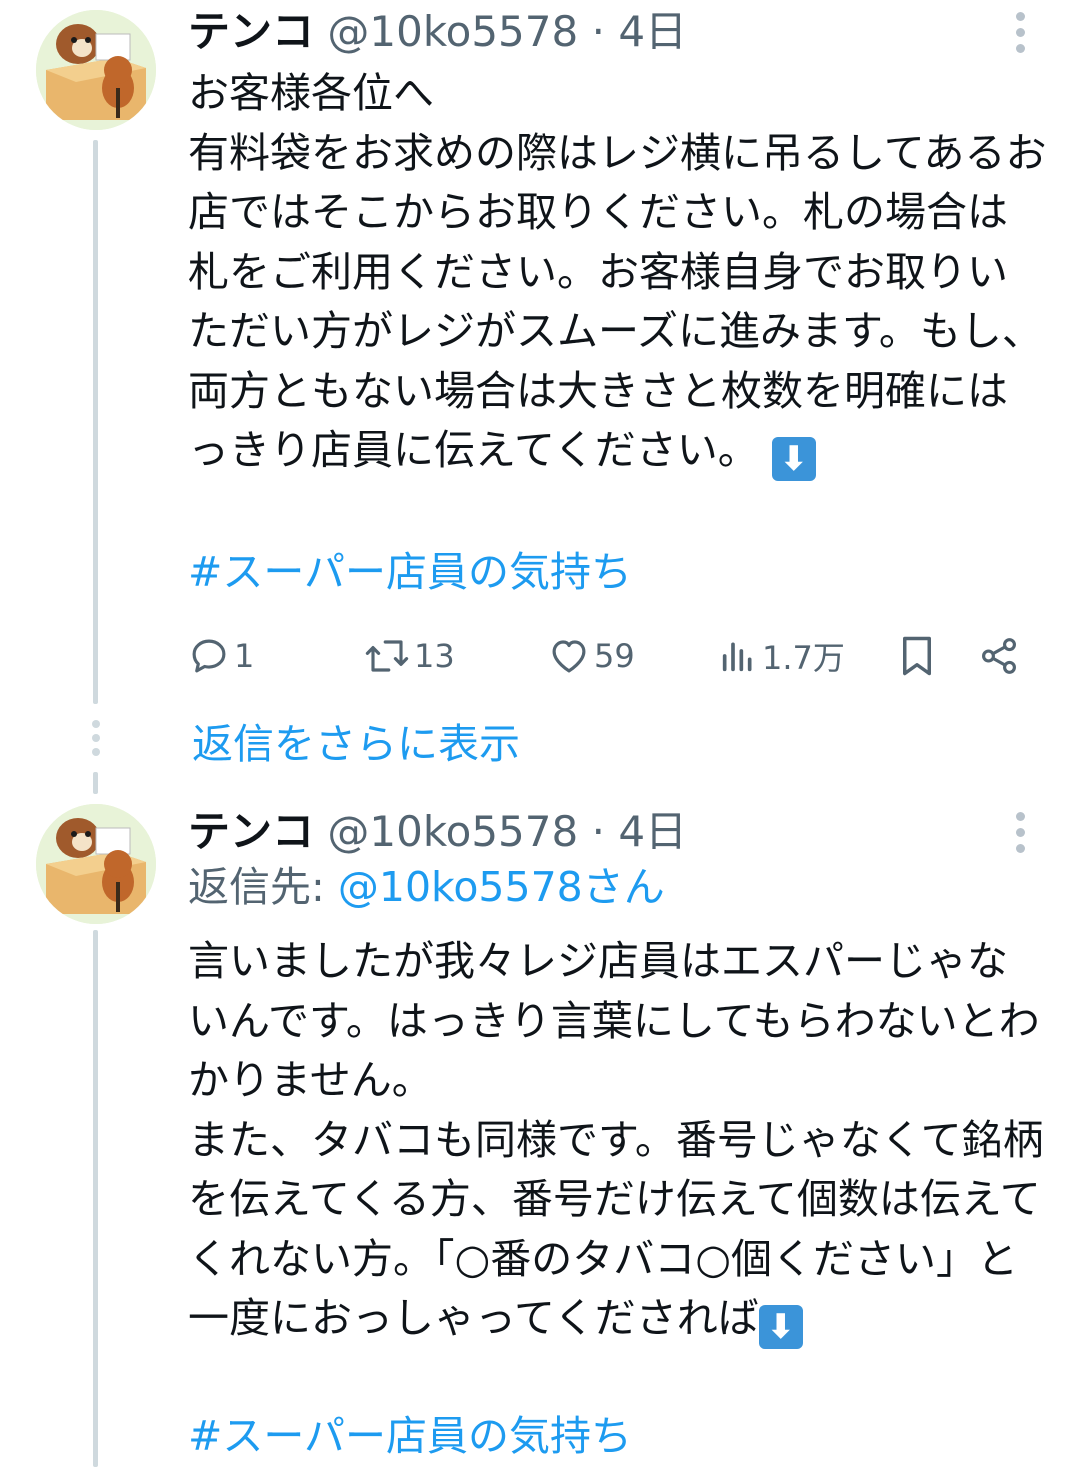 The image size is (1080, 1467). Describe the element at coordinates (96, 741) in the screenshot. I see `thread-dots` at that location.